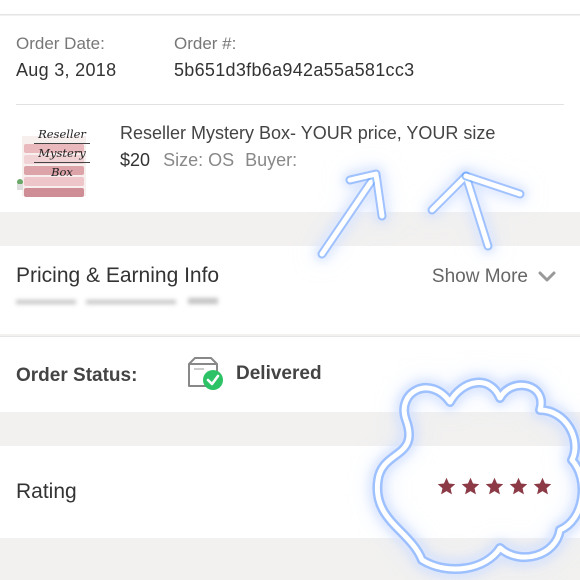 The width and height of the screenshot is (580, 580). I want to click on order-status-section: Order Status: Delivered, so click(290, 374).